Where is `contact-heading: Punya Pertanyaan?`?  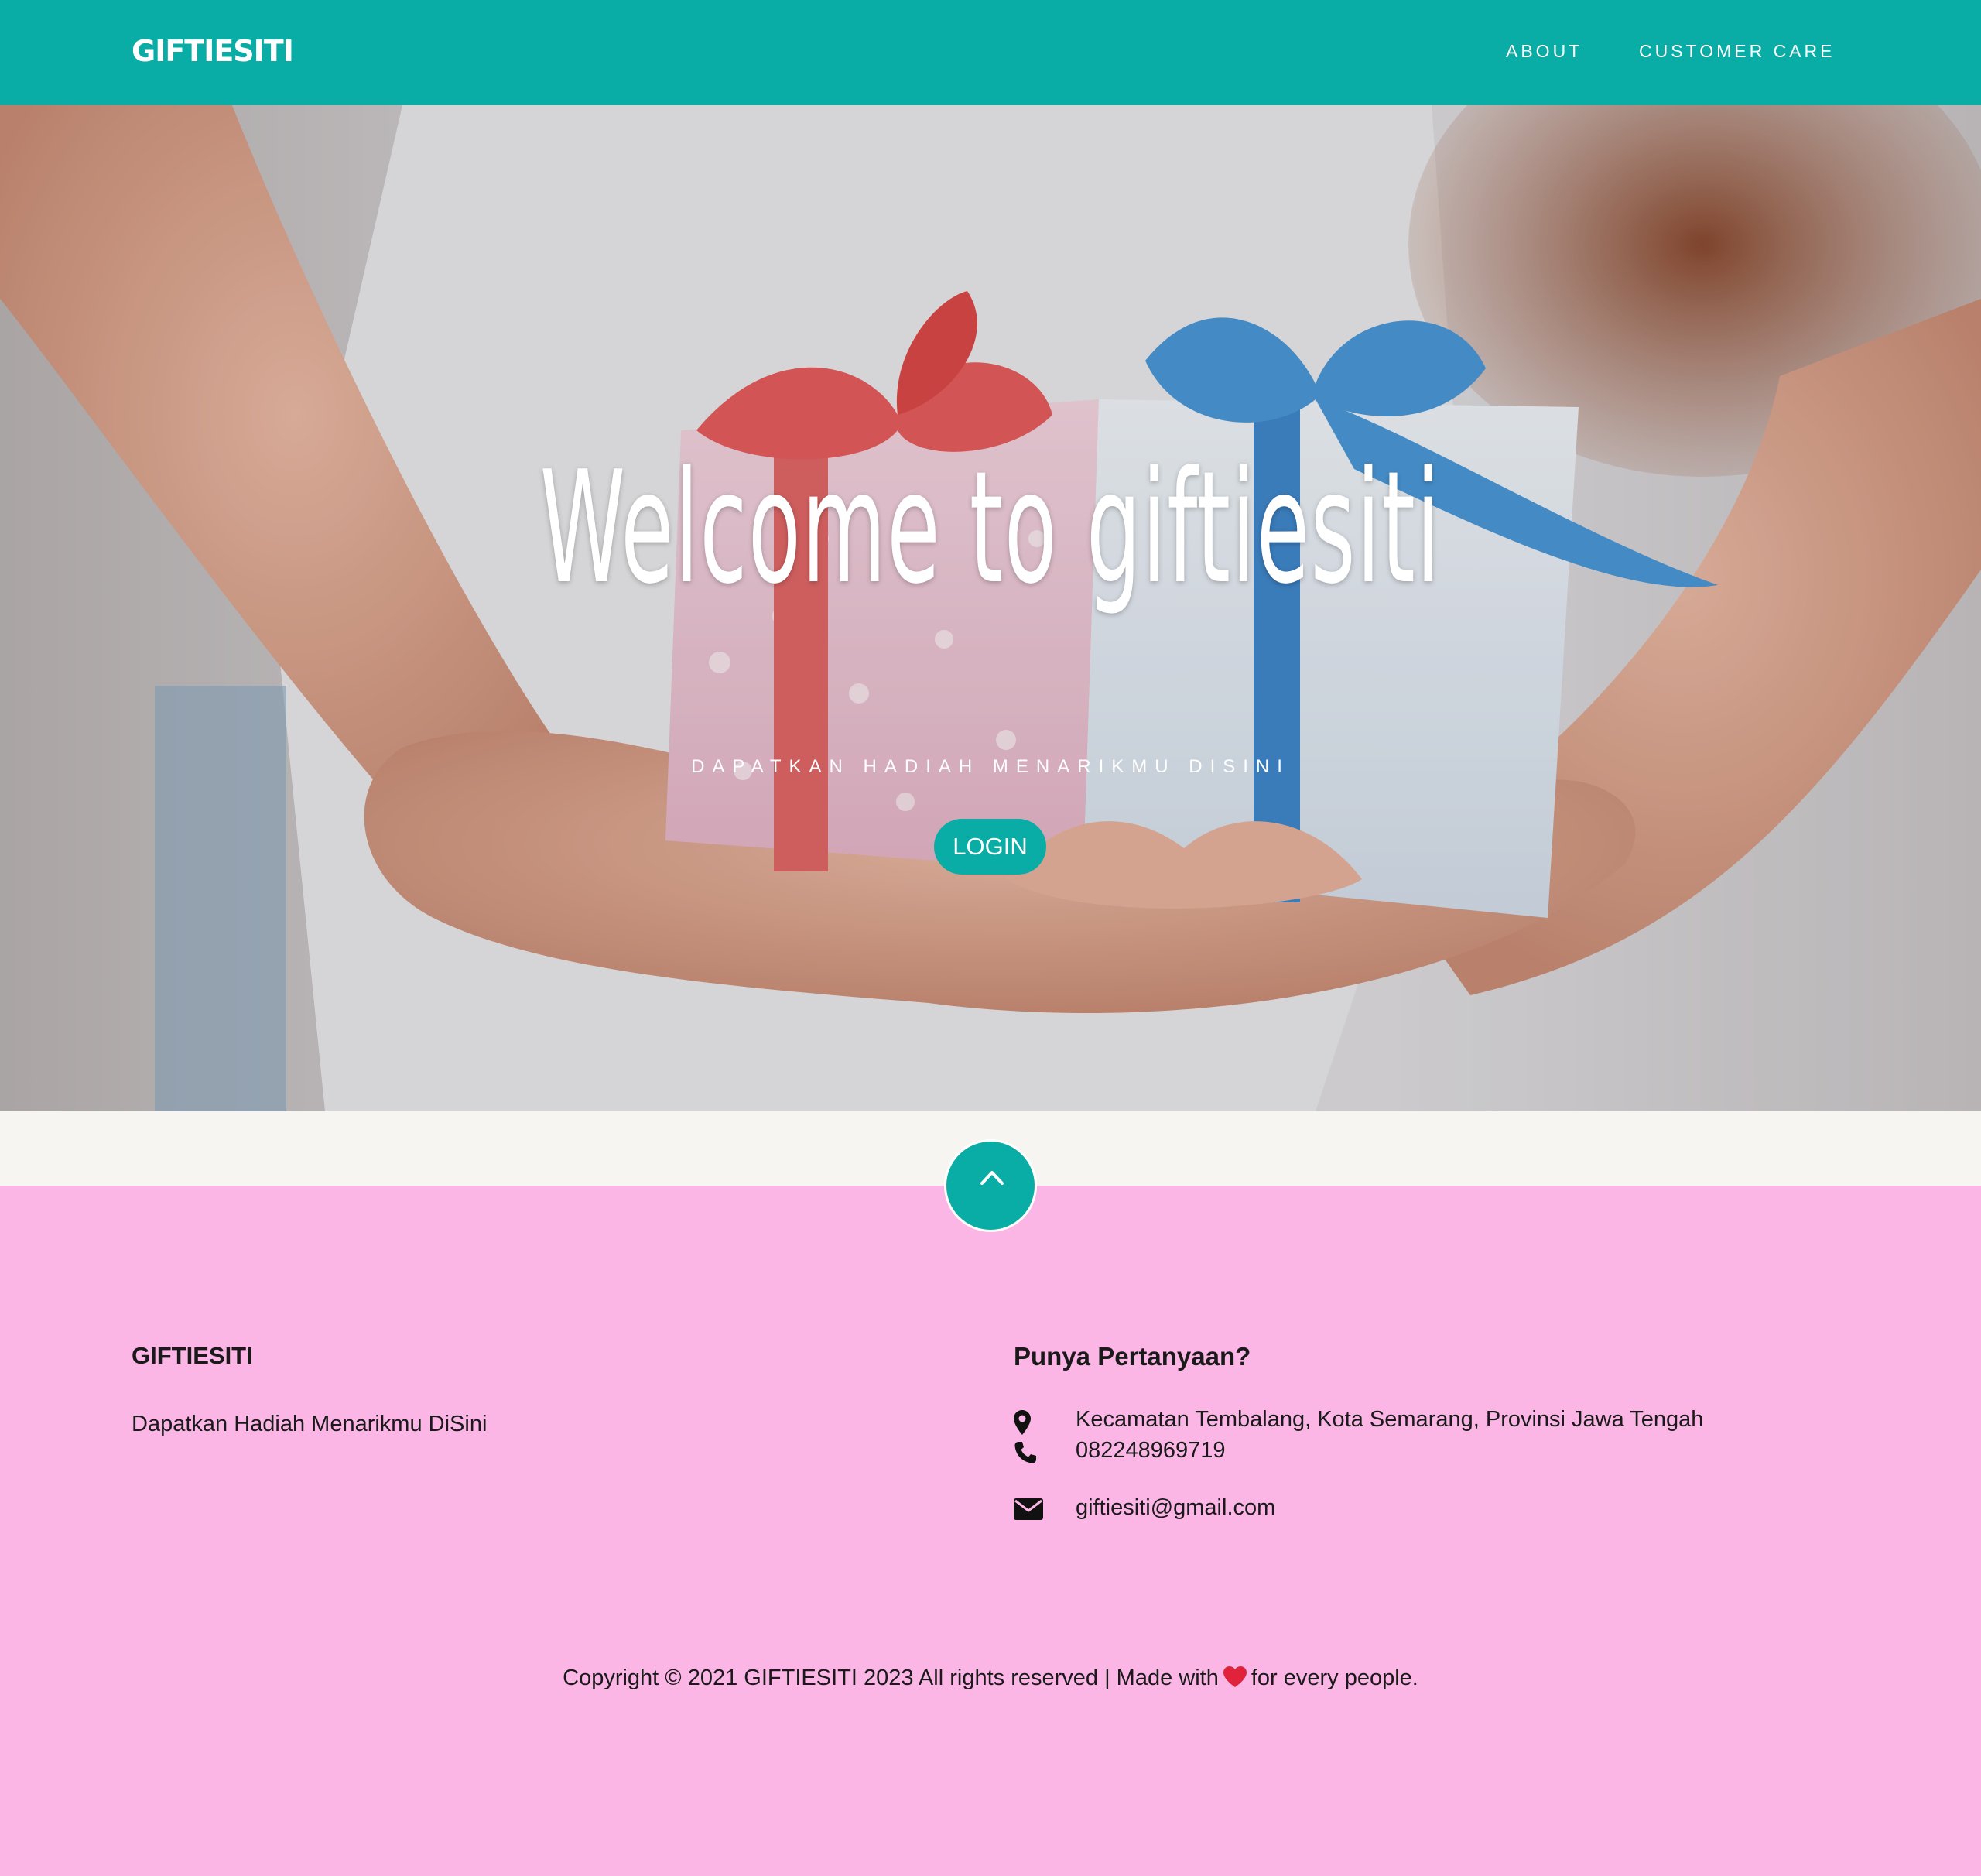
contact-heading: Punya Pertanyaan? is located at coordinates (1132, 1356).